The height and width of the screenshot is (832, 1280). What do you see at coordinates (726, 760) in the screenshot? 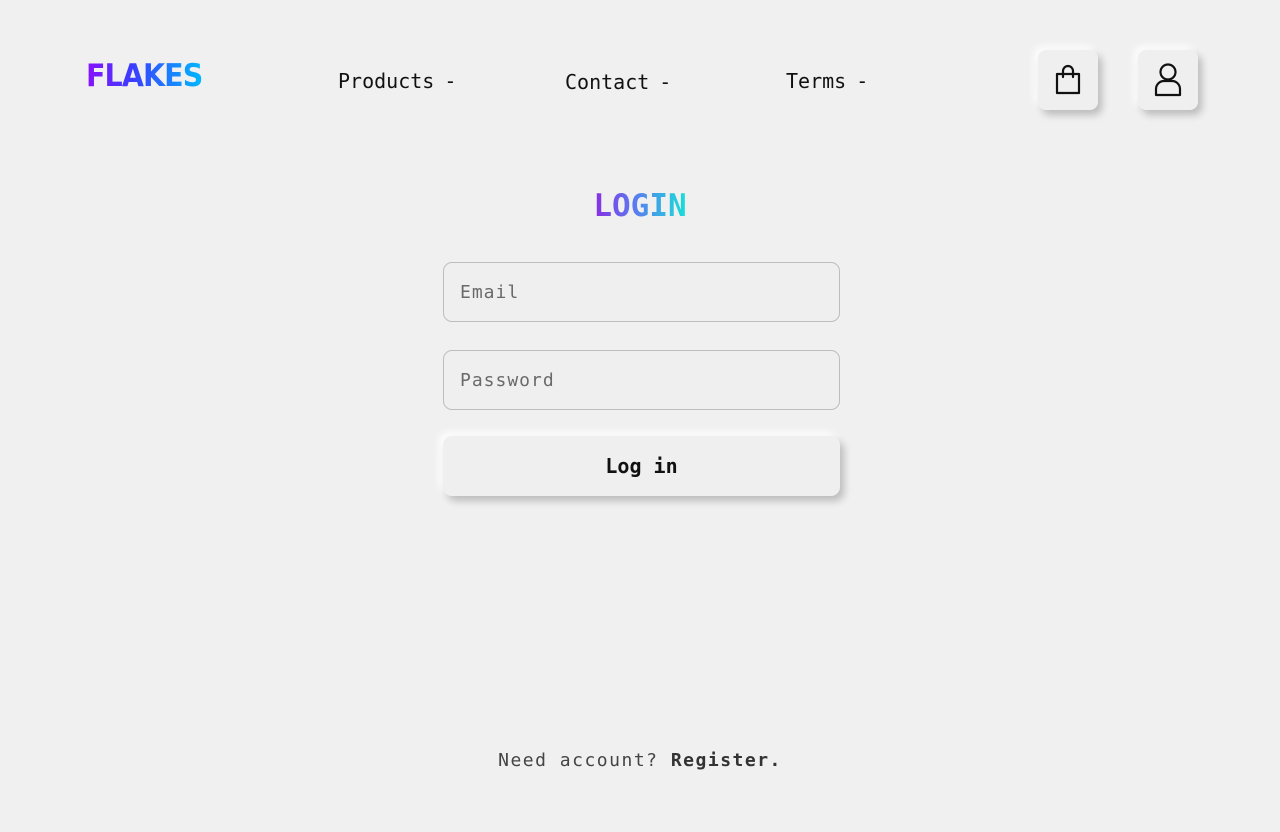
I see `register-link: Register.` at bounding box center [726, 760].